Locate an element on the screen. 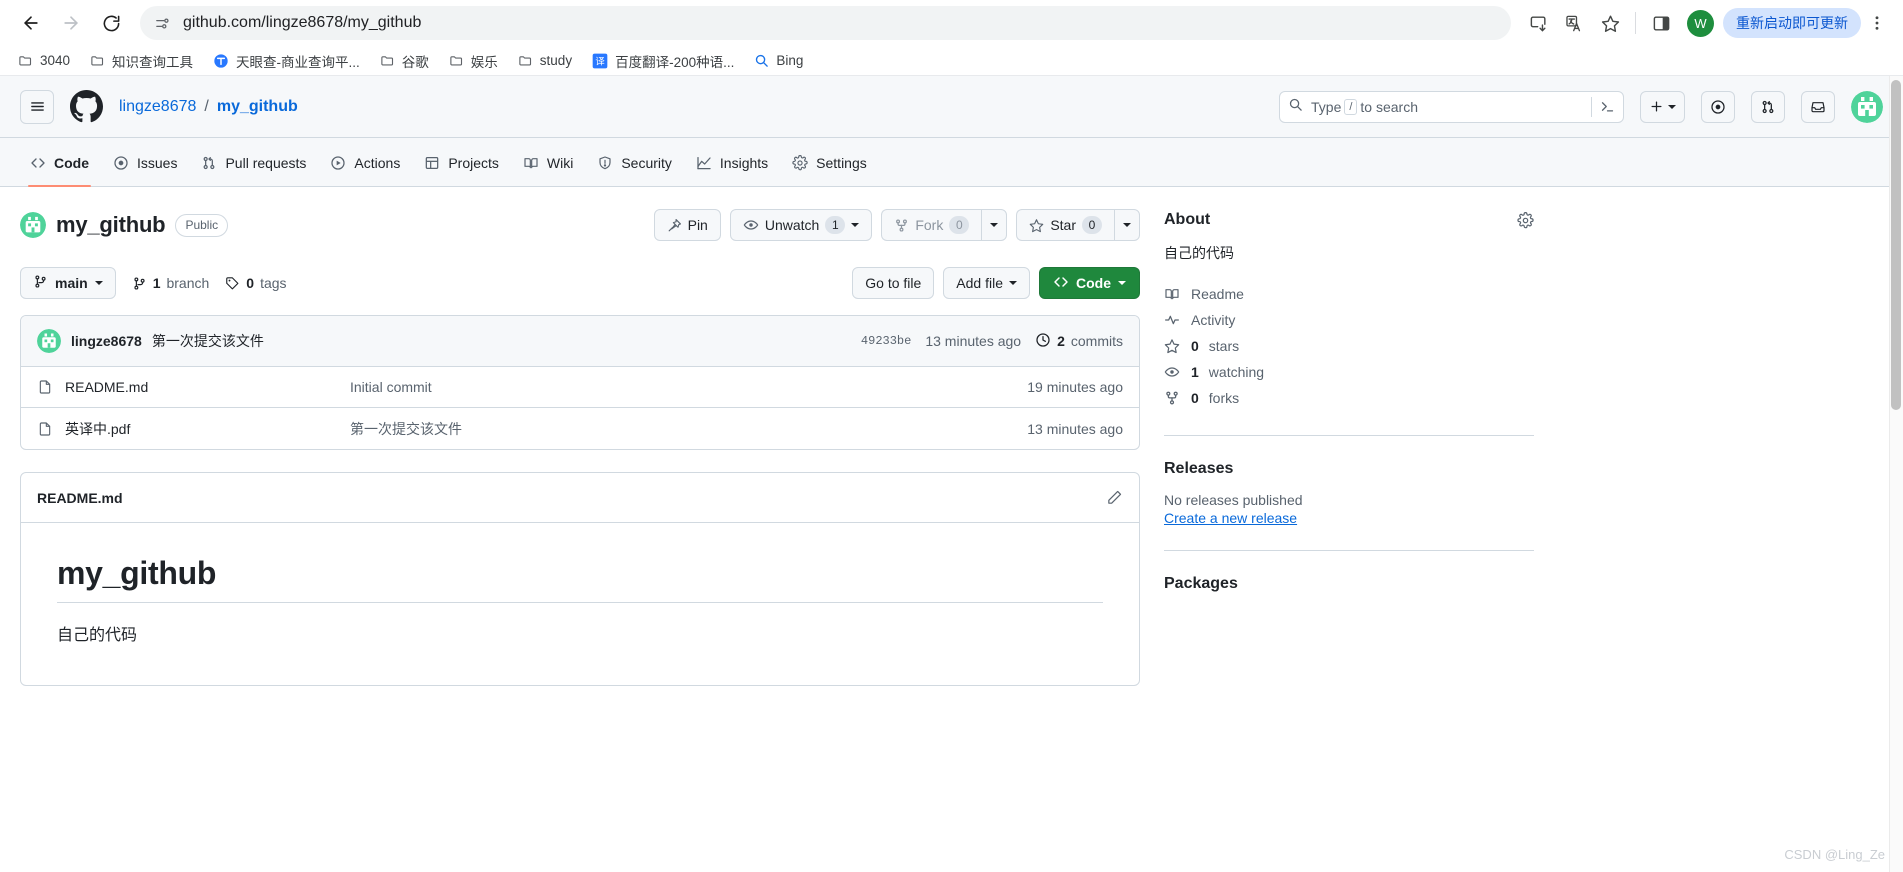 The image size is (1903, 872). baidu-translate-icon: 译 is located at coordinates (600, 61).